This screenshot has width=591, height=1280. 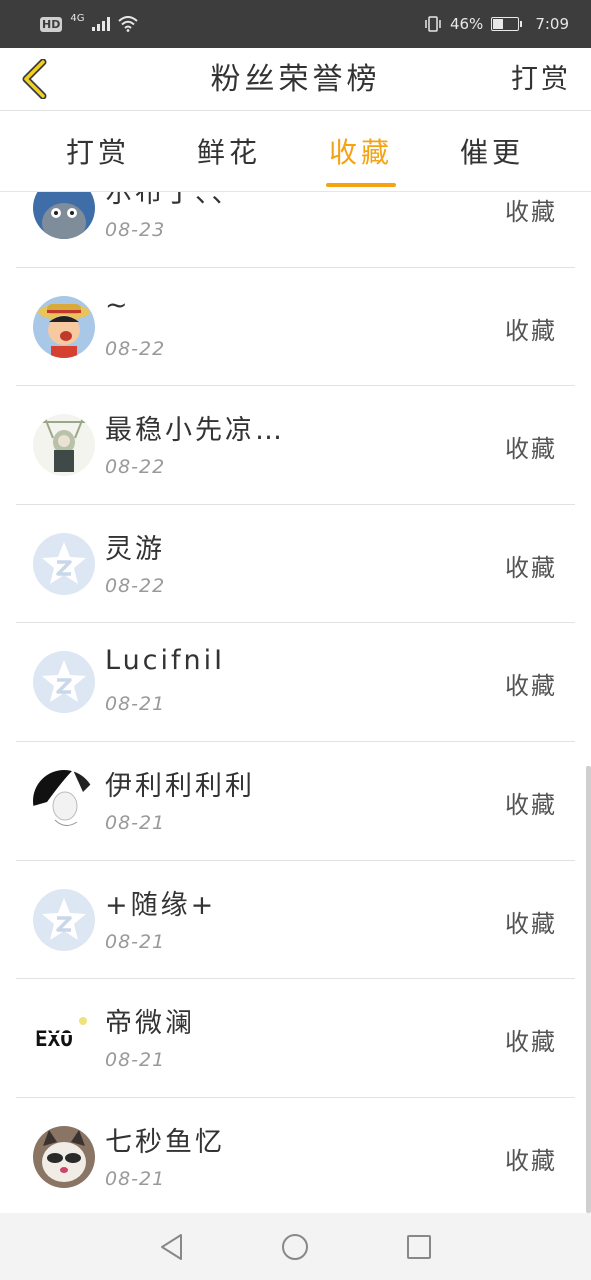 I want to click on hd-badge: HD, so click(x=51, y=24).